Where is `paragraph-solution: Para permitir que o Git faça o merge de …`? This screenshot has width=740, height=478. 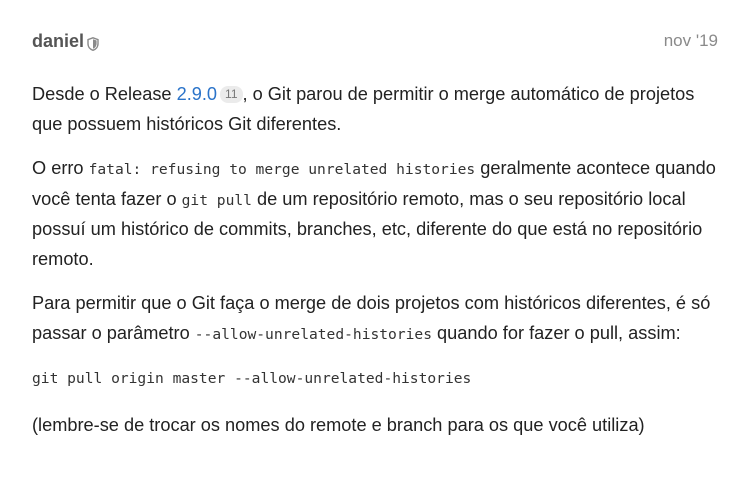 paragraph-solution: Para permitir que o Git faça o merge de … is located at coordinates (379, 319).